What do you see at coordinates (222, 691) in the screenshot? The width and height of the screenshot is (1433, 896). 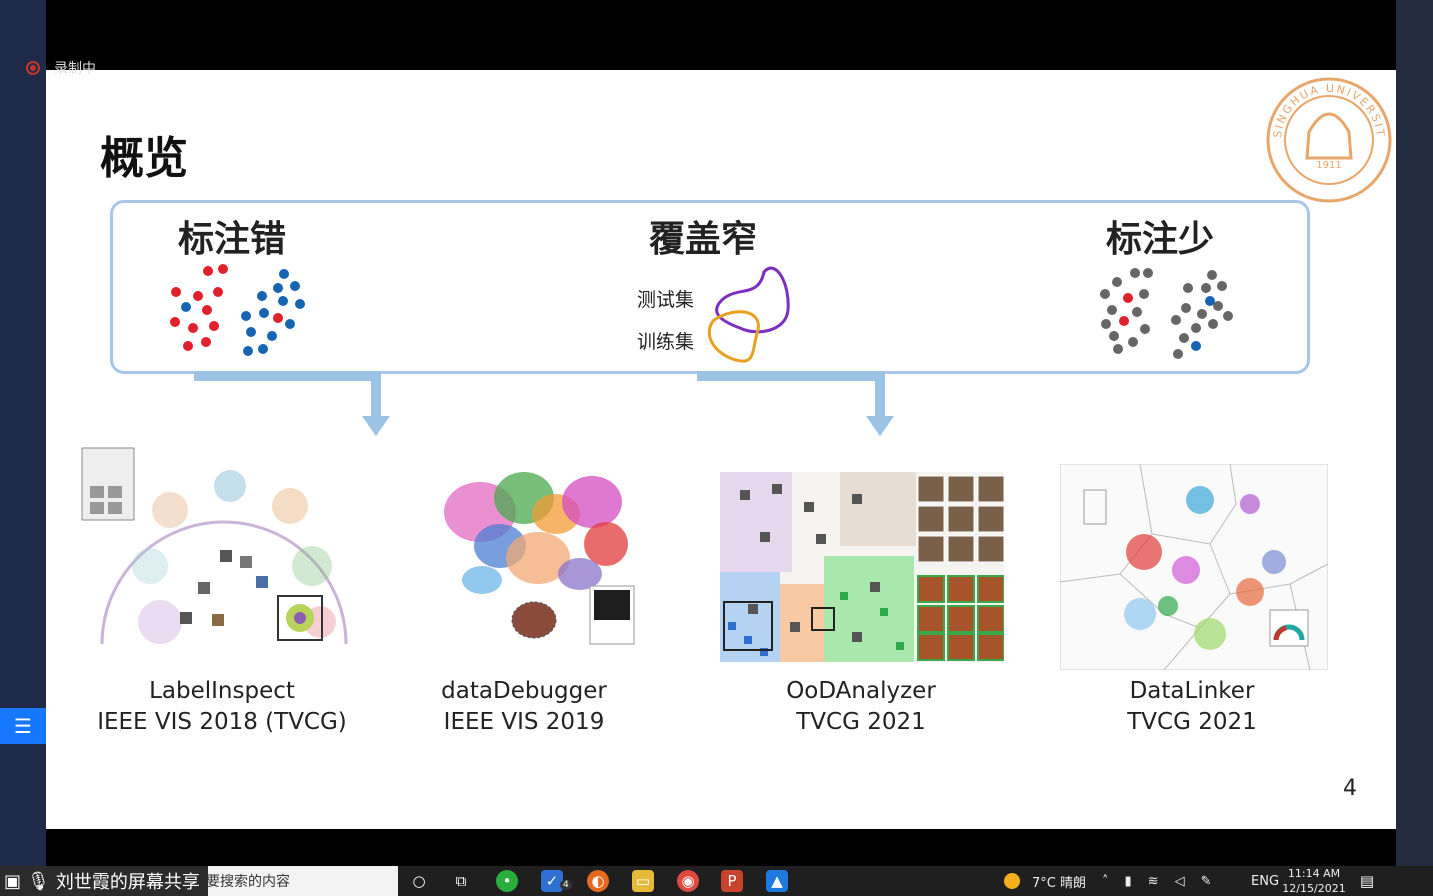 I see `work-name: LabelInspect` at bounding box center [222, 691].